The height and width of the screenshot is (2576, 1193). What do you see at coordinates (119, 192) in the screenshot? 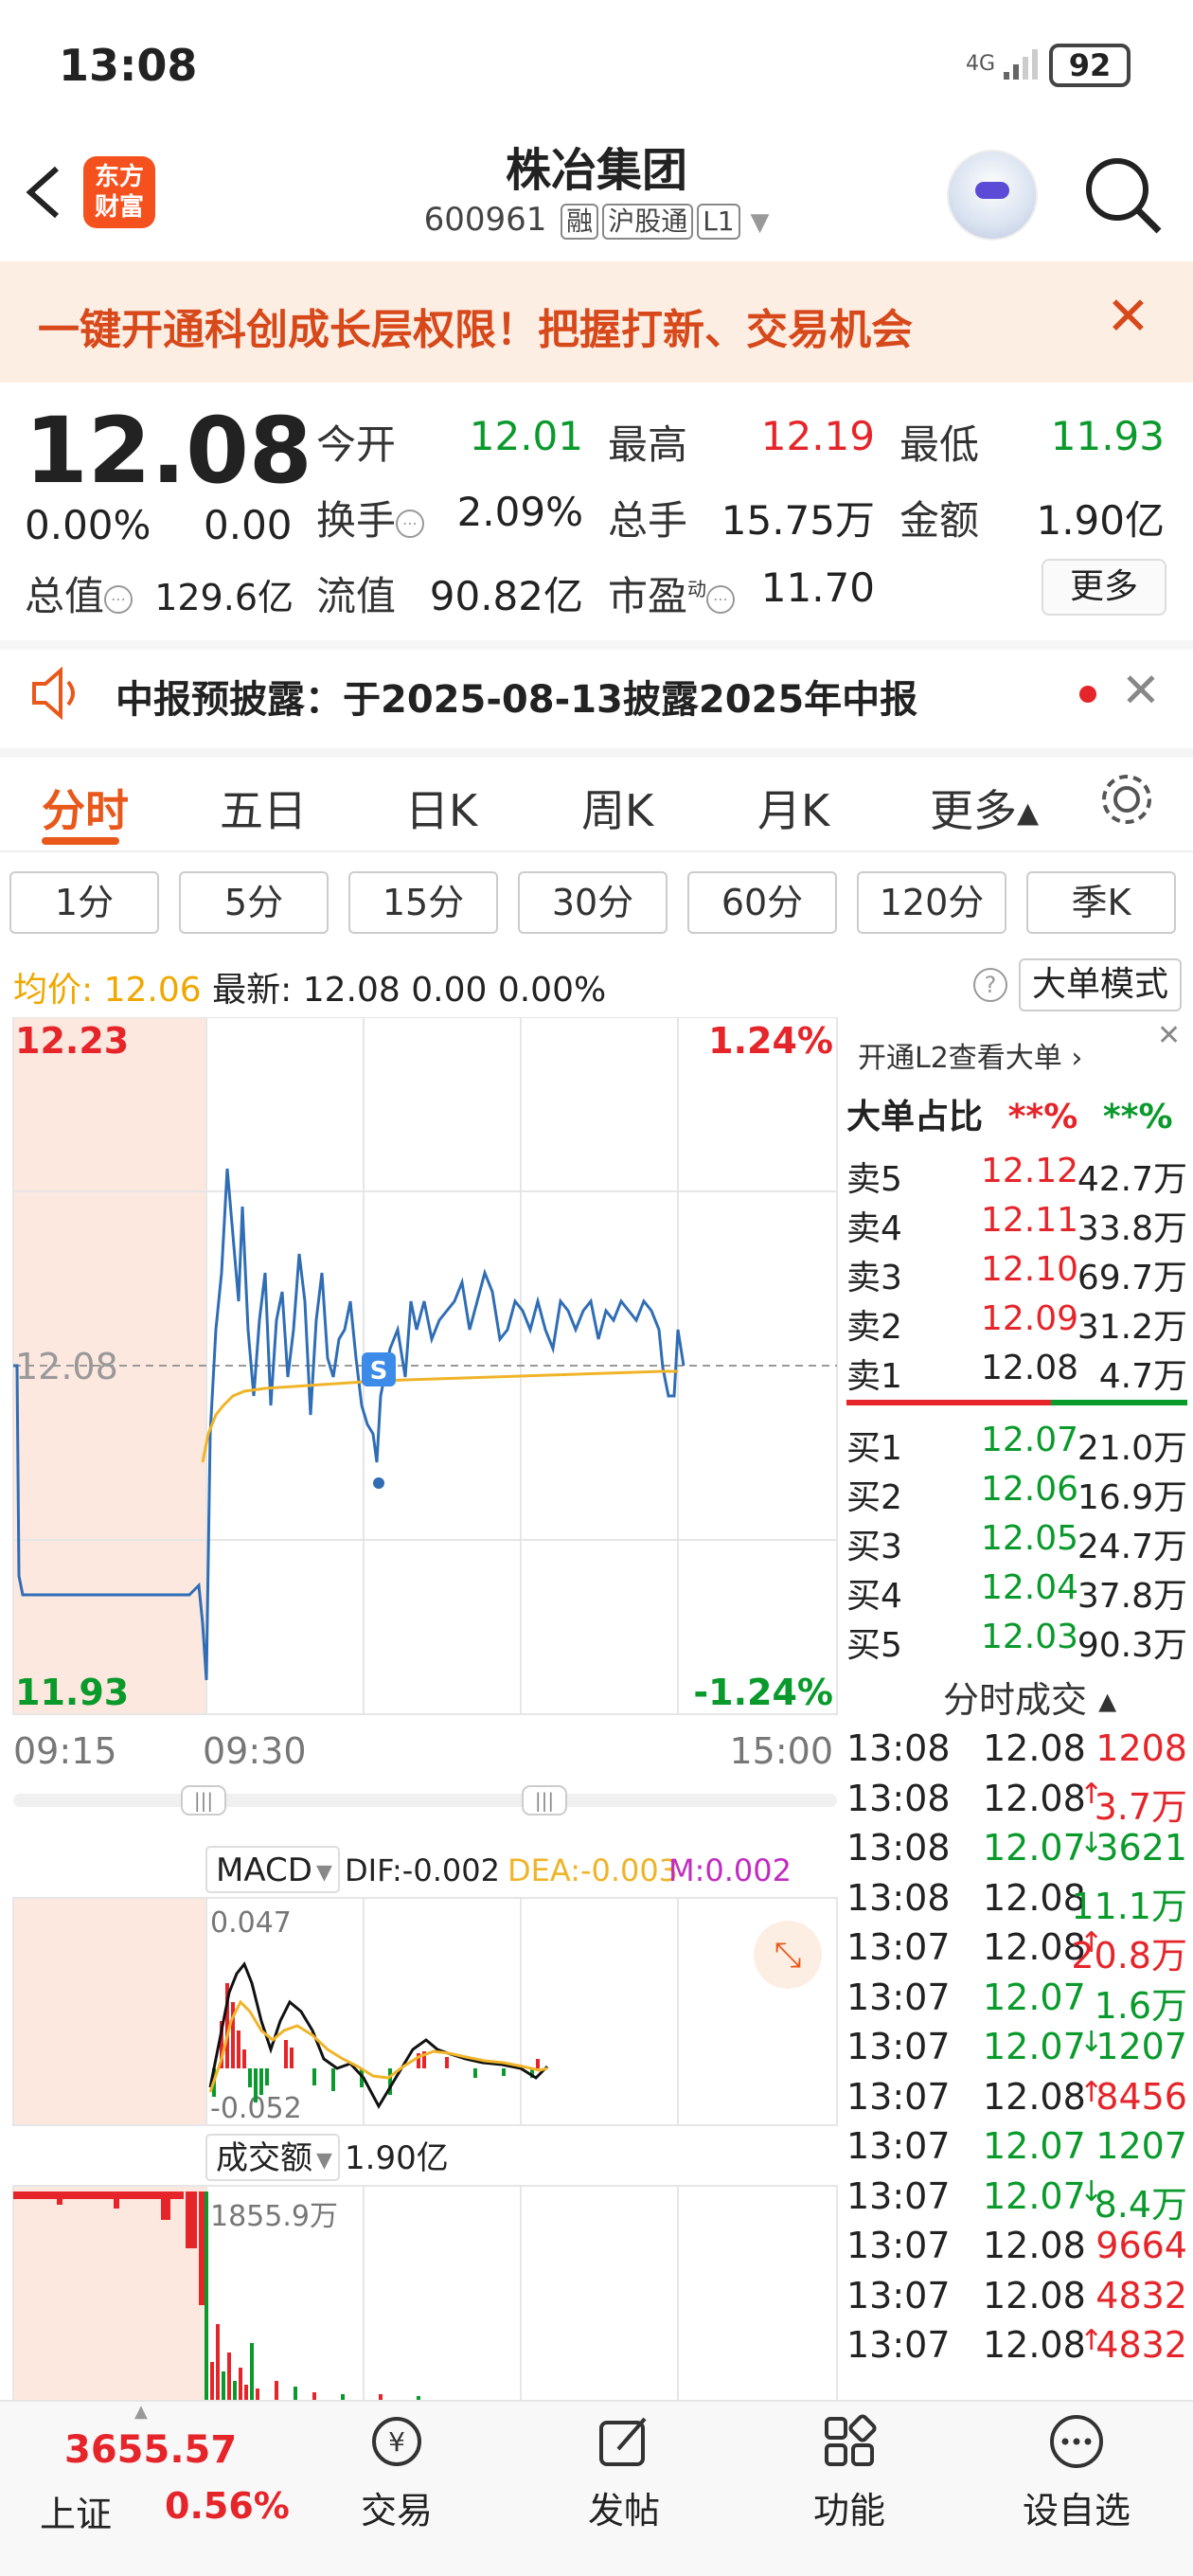
I see `brand-logo: 东方 财富` at bounding box center [119, 192].